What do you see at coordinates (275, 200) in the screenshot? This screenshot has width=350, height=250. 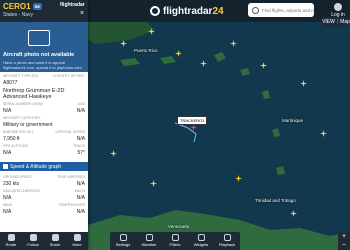 I see `place-label: Trinidad and Tobago` at bounding box center [275, 200].